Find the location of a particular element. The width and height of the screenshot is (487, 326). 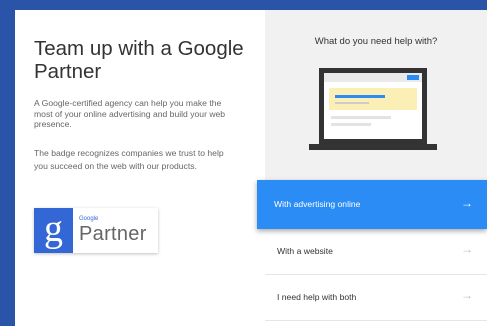

option-help-both: I need help with both → is located at coordinates (376, 298).